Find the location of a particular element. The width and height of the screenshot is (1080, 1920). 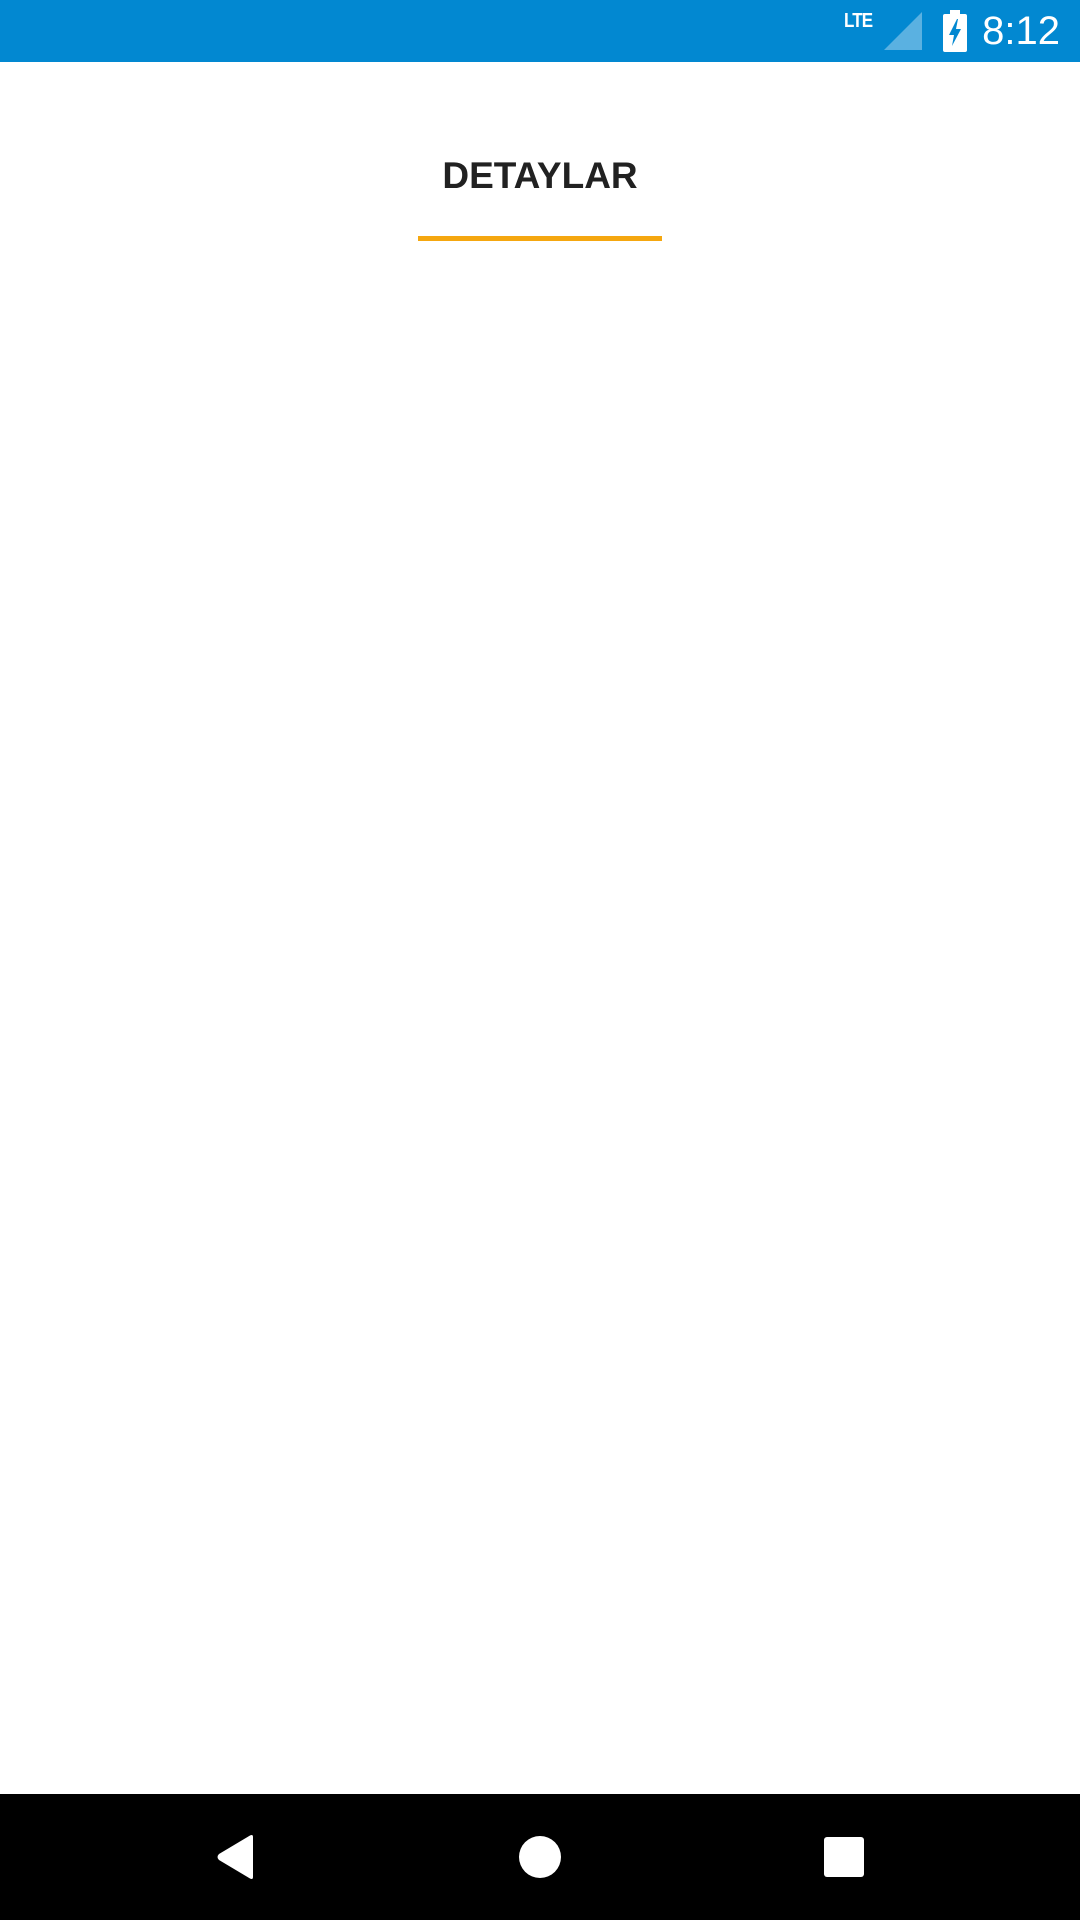

battery-charging-icon is located at coordinates (955, 31).